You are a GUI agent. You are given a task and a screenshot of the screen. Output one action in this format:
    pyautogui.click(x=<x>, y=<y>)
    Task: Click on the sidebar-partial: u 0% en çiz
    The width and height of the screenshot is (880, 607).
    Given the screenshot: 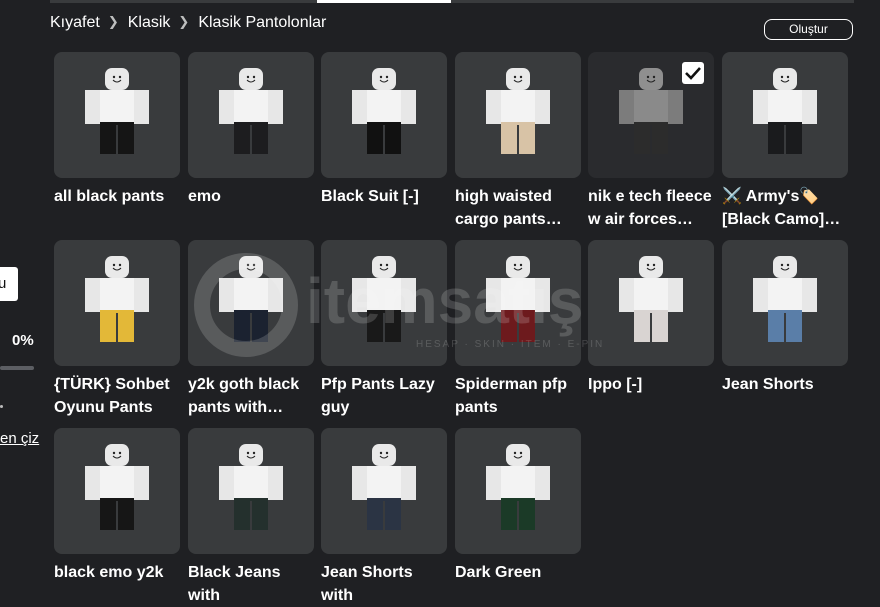 What is the action you would take?
    pyautogui.click(x=23, y=287)
    